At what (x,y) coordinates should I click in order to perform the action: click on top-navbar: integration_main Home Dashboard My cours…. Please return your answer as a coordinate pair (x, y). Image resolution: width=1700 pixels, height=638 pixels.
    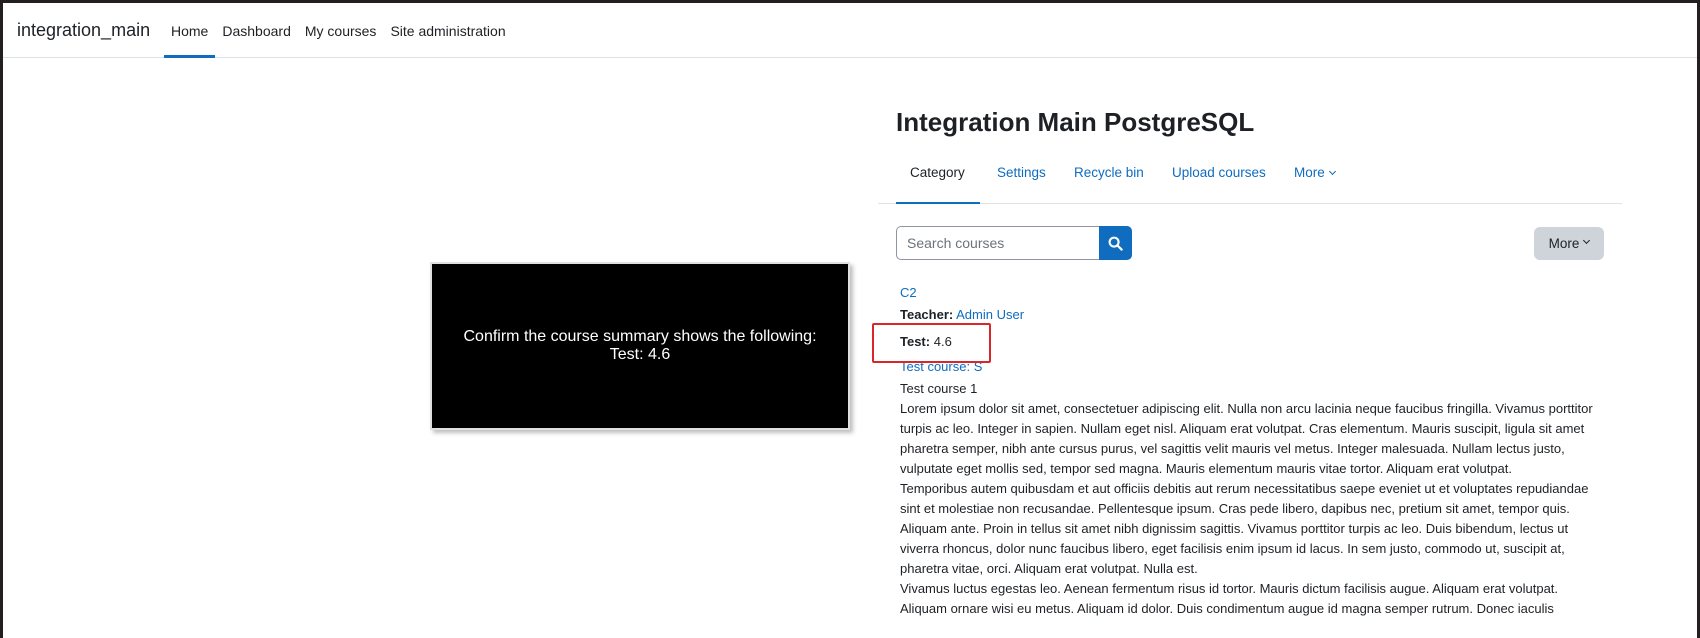
    Looking at the image, I should click on (850, 30).